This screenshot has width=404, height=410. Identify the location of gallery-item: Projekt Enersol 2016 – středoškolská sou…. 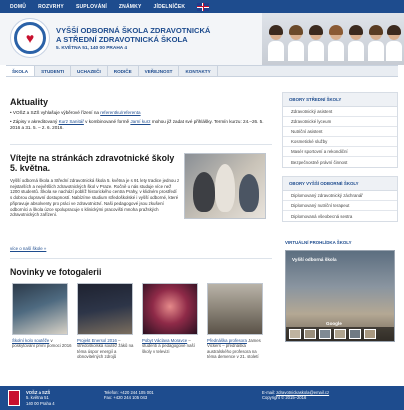
(107, 321).